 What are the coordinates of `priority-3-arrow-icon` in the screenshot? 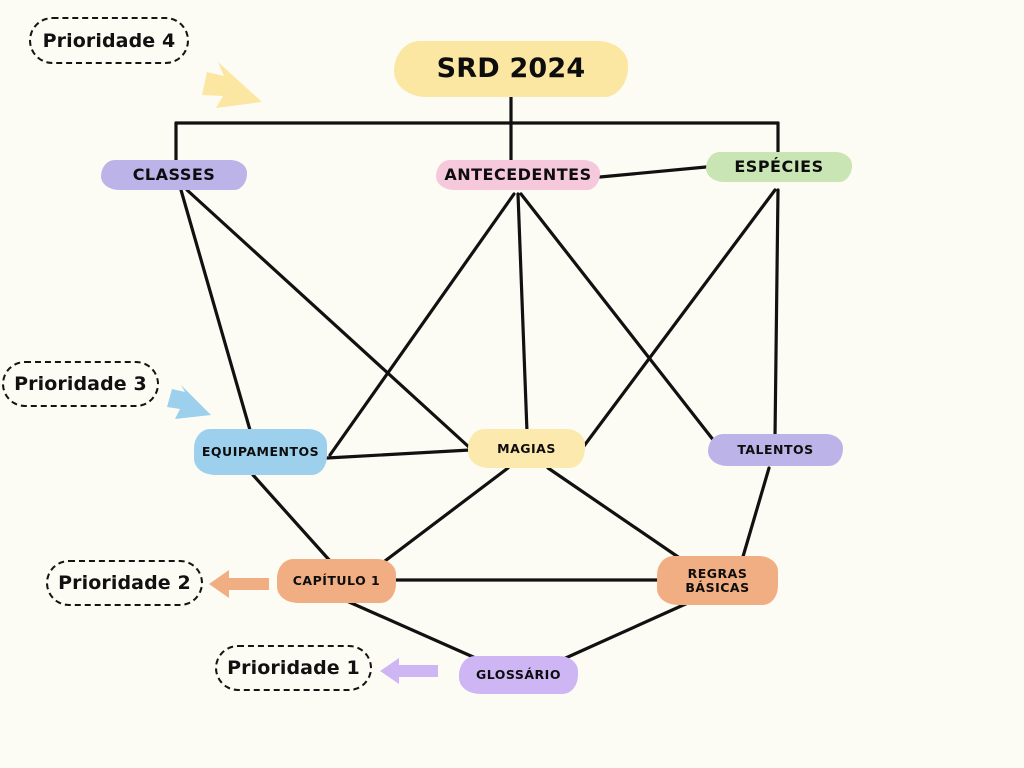 It's located at (189, 402).